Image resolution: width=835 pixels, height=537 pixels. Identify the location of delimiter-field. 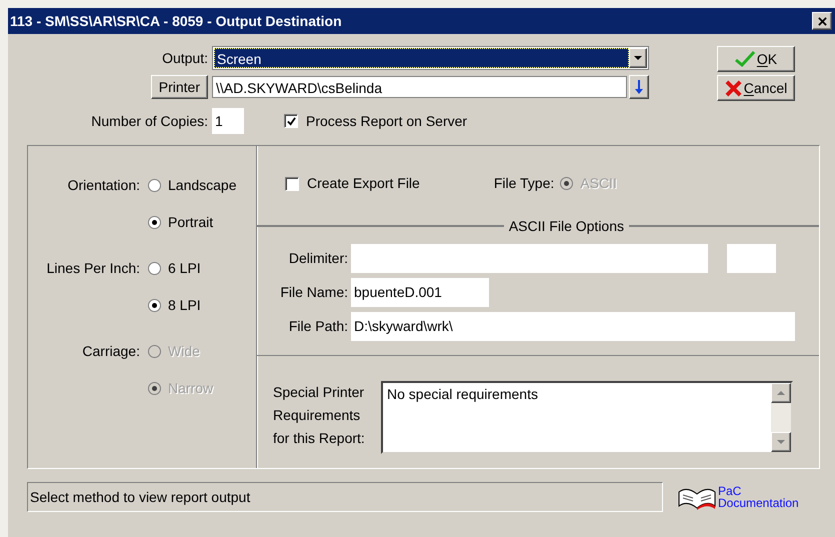
(529, 258).